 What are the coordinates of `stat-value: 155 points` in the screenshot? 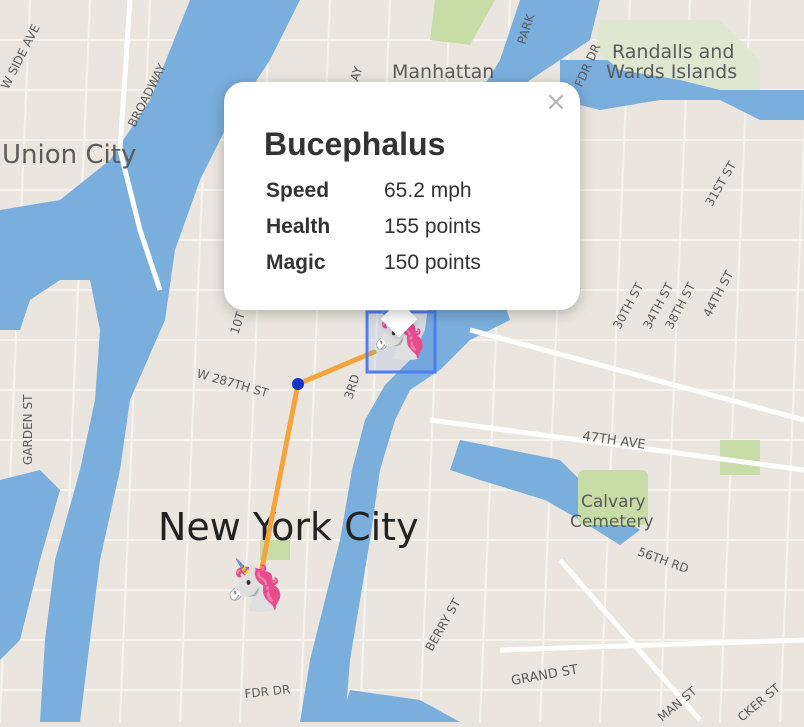 It's located at (432, 226).